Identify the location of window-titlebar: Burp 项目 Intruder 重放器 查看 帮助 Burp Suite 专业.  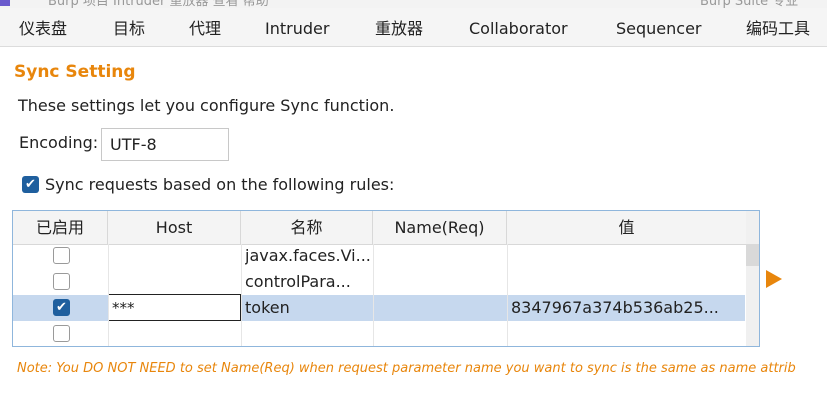
(413, 4).